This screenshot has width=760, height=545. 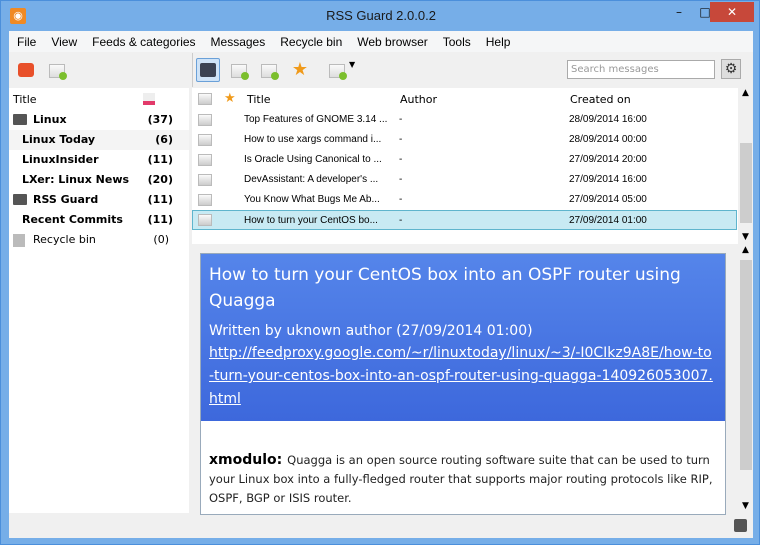 I want to click on mark-read-button, so click(x=239, y=70).